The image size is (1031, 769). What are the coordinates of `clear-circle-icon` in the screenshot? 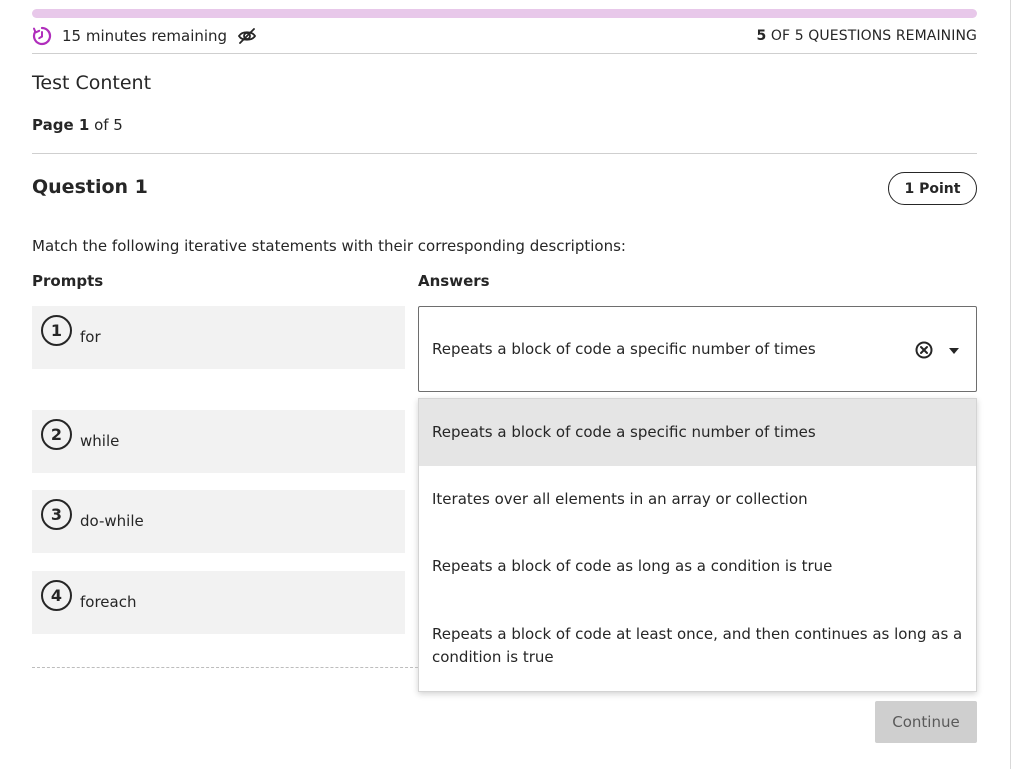 It's located at (924, 350).